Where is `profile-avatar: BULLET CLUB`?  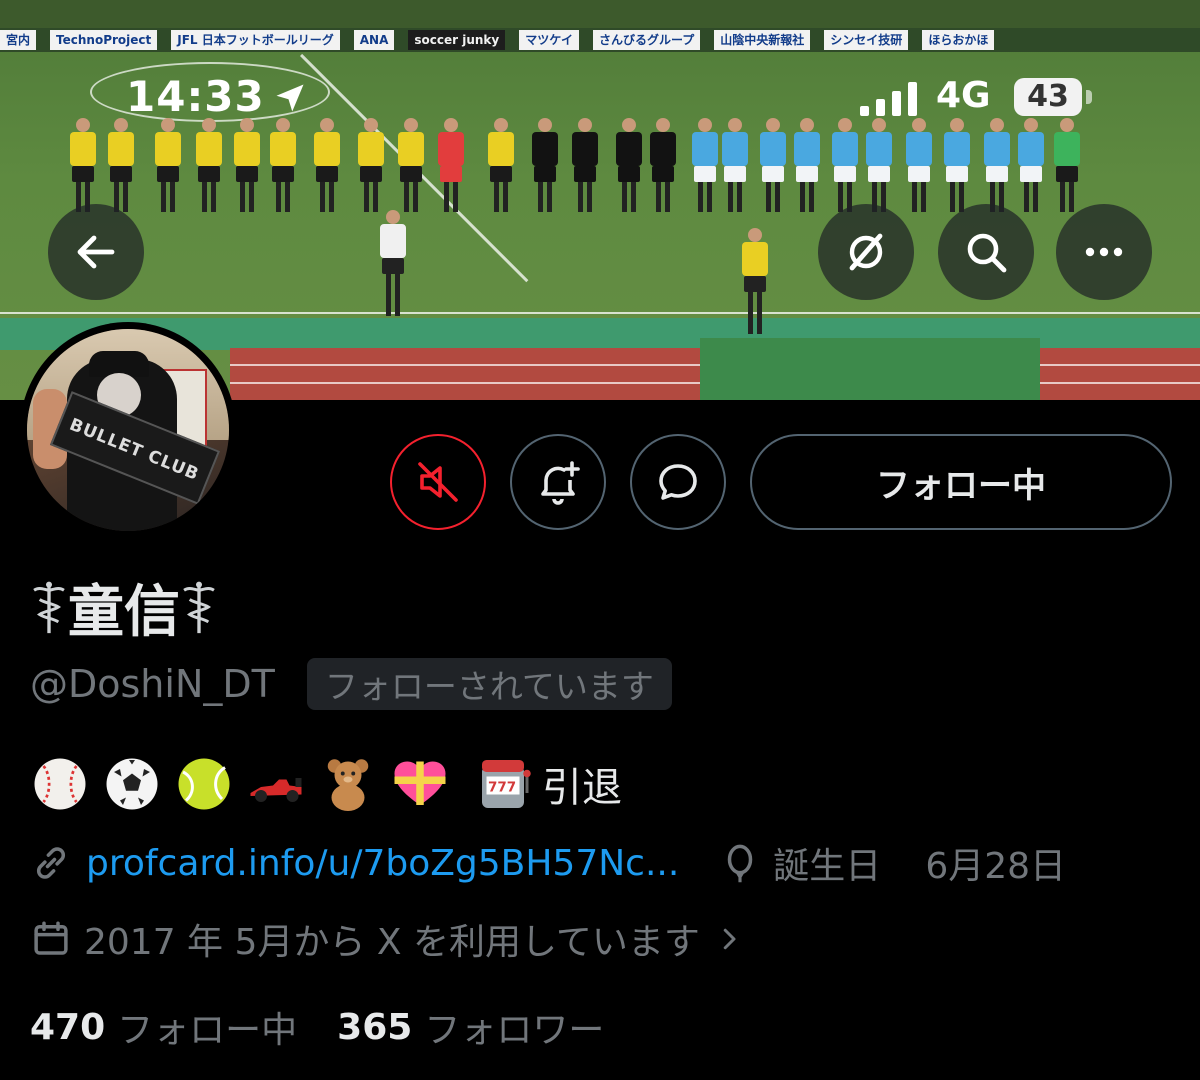
profile-avatar: BULLET CLUB is located at coordinates (128, 430).